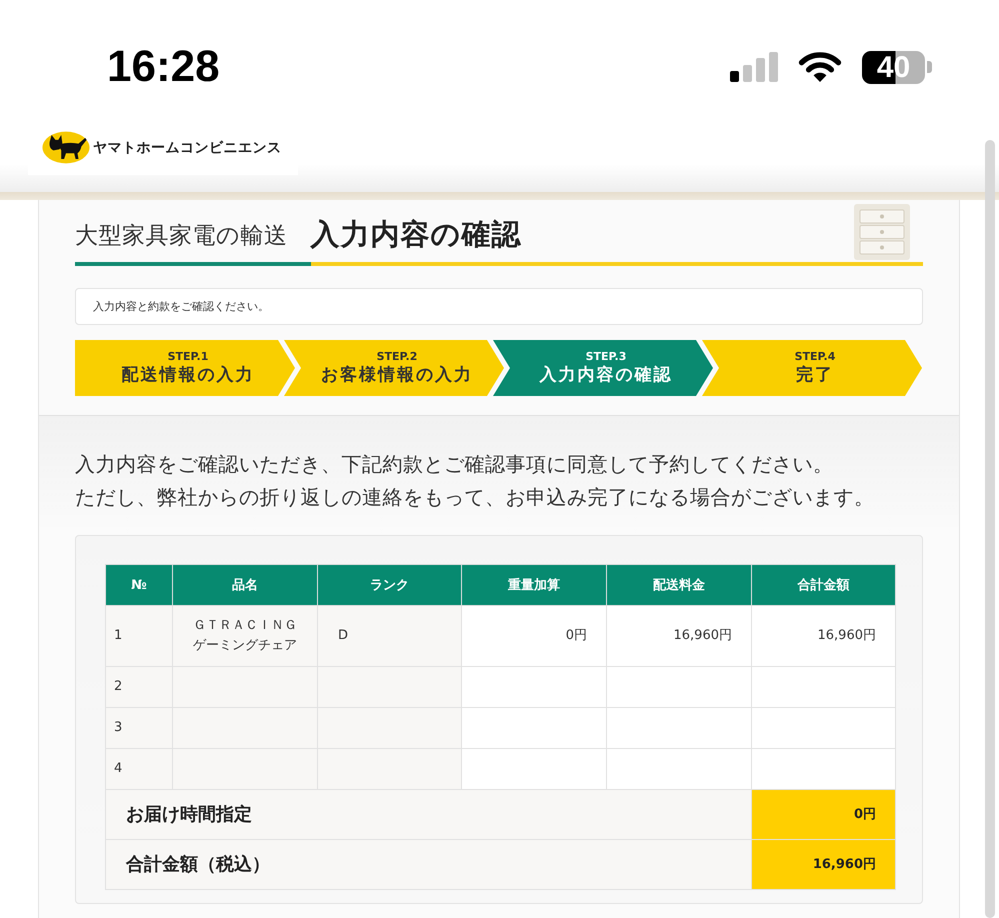 The width and height of the screenshot is (999, 918). What do you see at coordinates (181, 236) in the screenshot?
I see `page-category: 大型家具家電の輸送` at bounding box center [181, 236].